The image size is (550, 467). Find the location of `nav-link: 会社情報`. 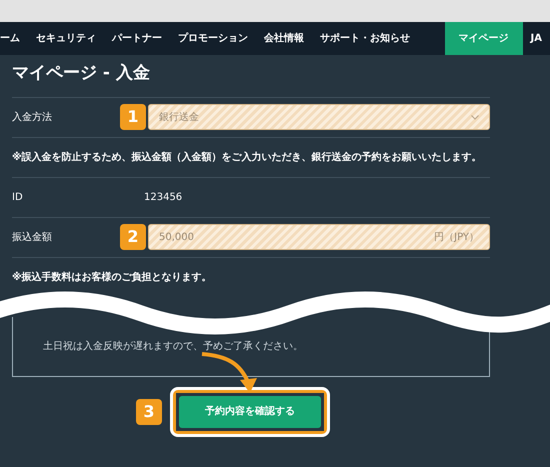

nav-link: 会社情報 is located at coordinates (284, 38).